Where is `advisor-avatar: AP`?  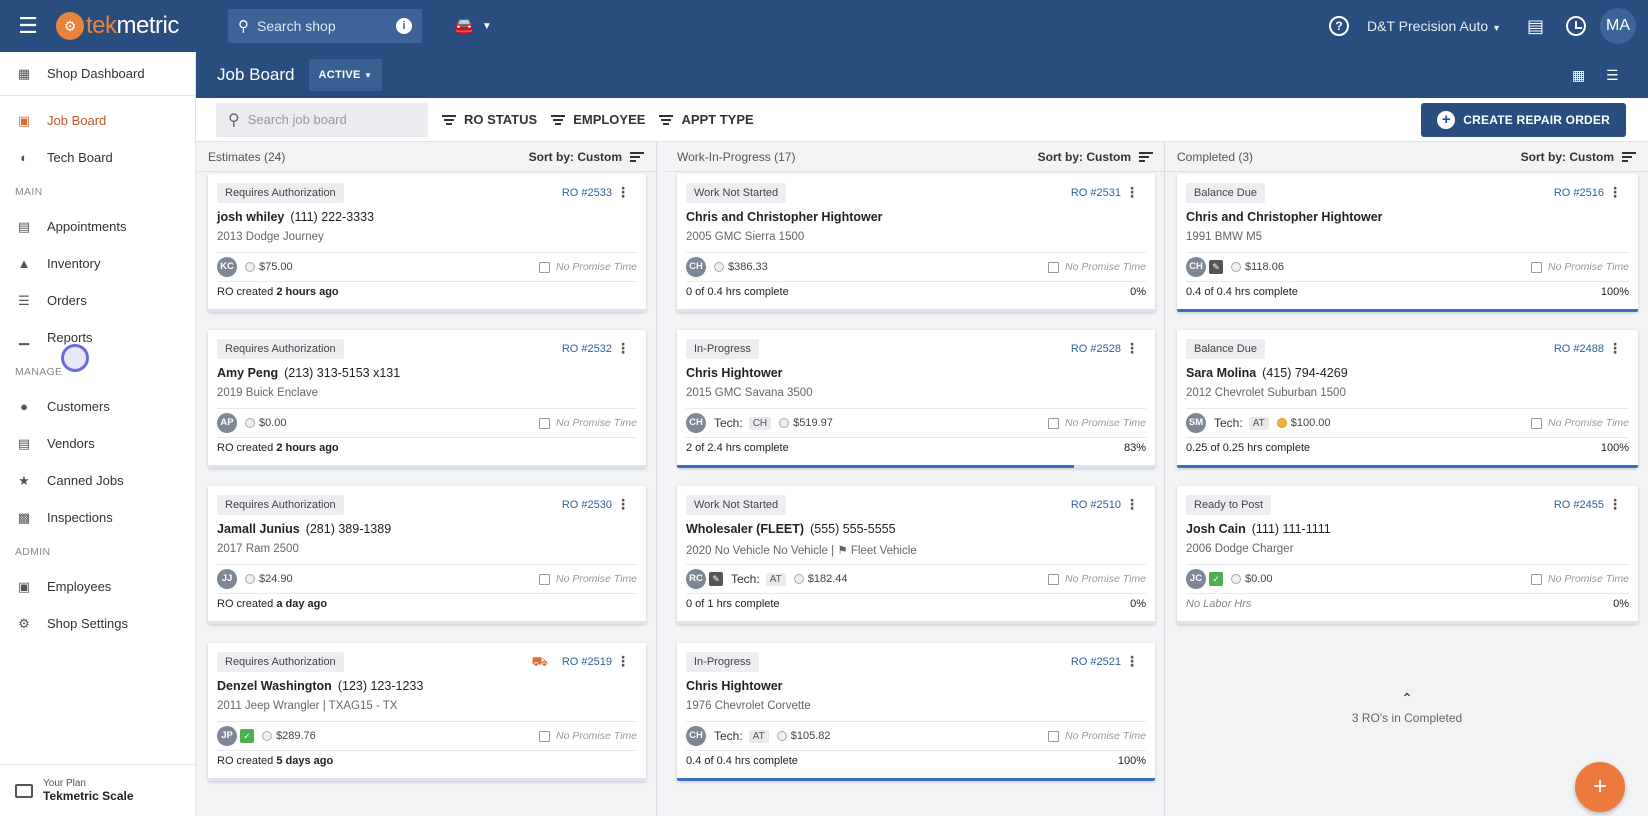 advisor-avatar: AP is located at coordinates (227, 423).